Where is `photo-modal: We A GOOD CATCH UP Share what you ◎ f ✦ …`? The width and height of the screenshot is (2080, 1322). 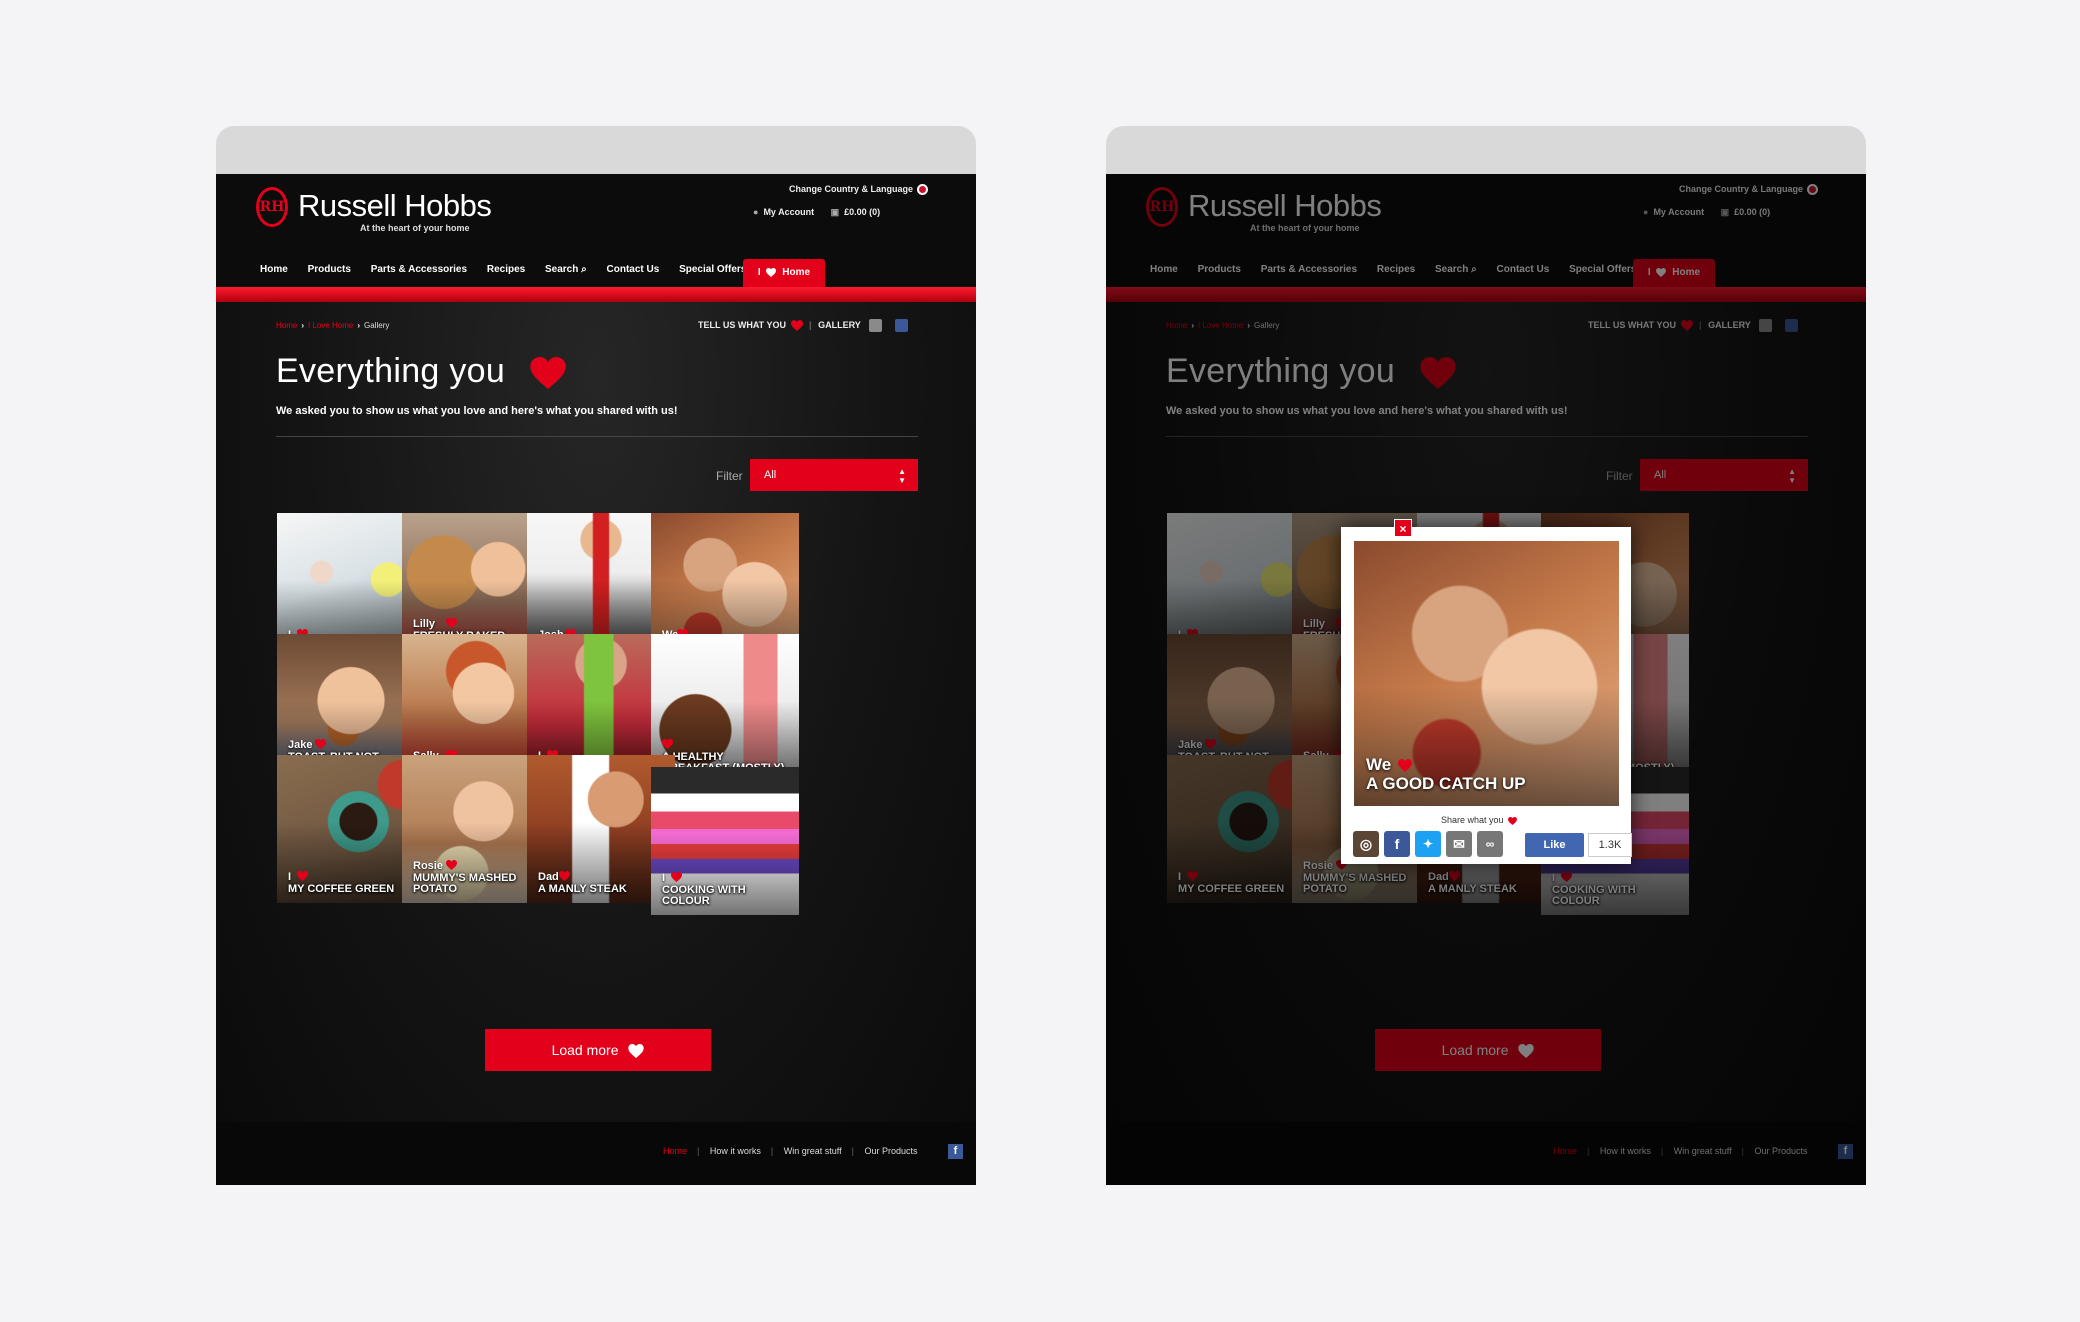 photo-modal: We A GOOD CATCH UP Share what you ◎ f ✦ … is located at coordinates (1486, 695).